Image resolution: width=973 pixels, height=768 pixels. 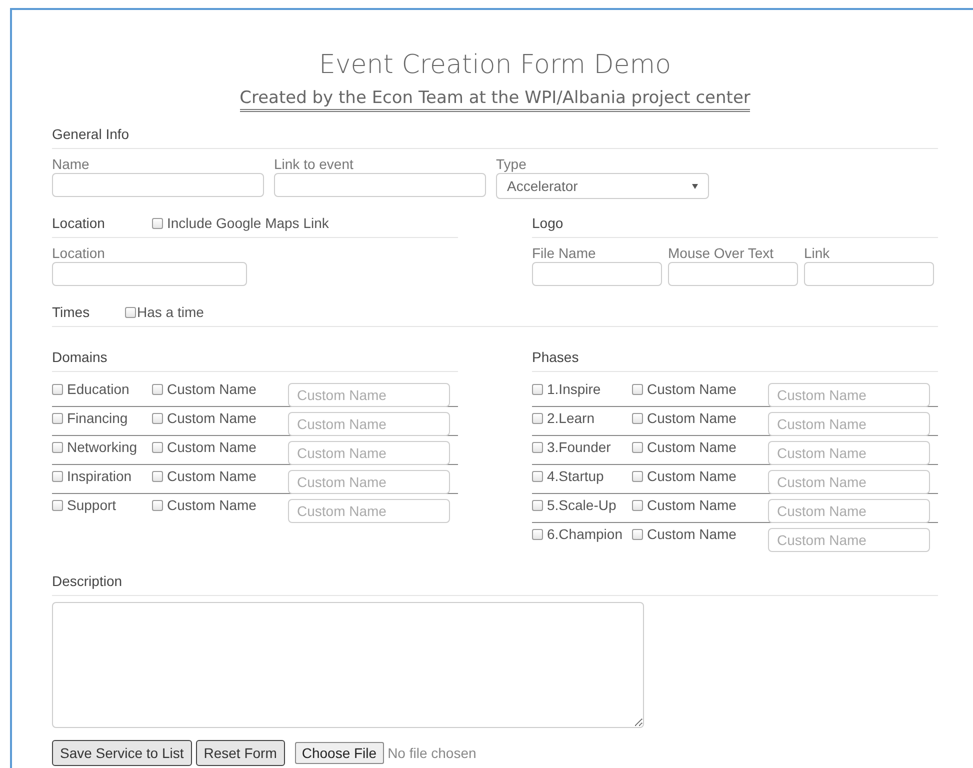 I want to click on section-heading: Domains, so click(x=80, y=357).